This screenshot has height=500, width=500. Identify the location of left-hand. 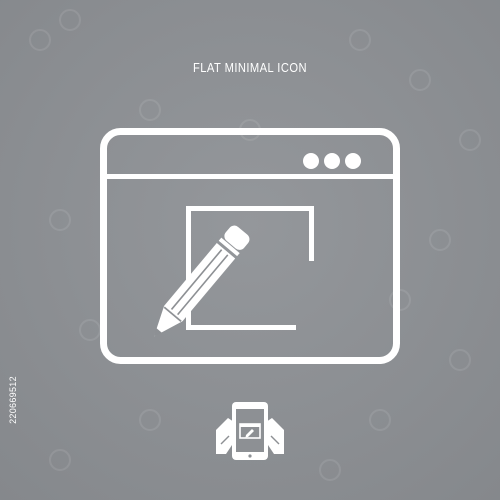
(225, 436).